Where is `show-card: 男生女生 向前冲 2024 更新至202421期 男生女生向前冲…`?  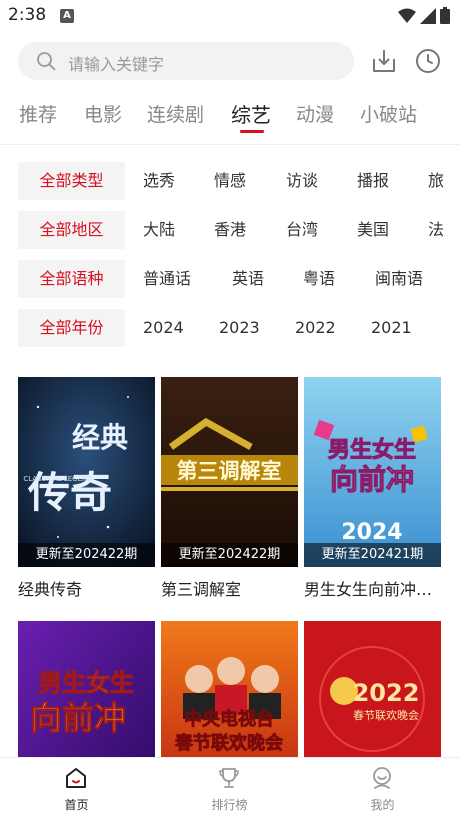
show-card: 男生女生 向前冲 2024 更新至202421期 男生女生向前冲… is located at coordinates (372, 488).